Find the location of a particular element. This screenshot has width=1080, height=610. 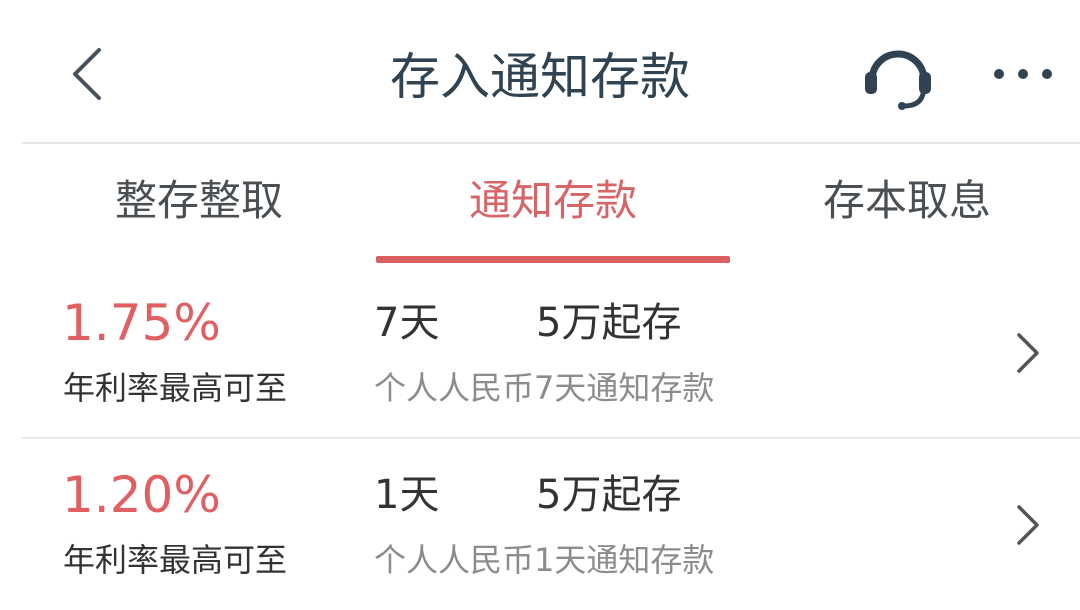

customer-service-button is located at coordinates (898, 75).